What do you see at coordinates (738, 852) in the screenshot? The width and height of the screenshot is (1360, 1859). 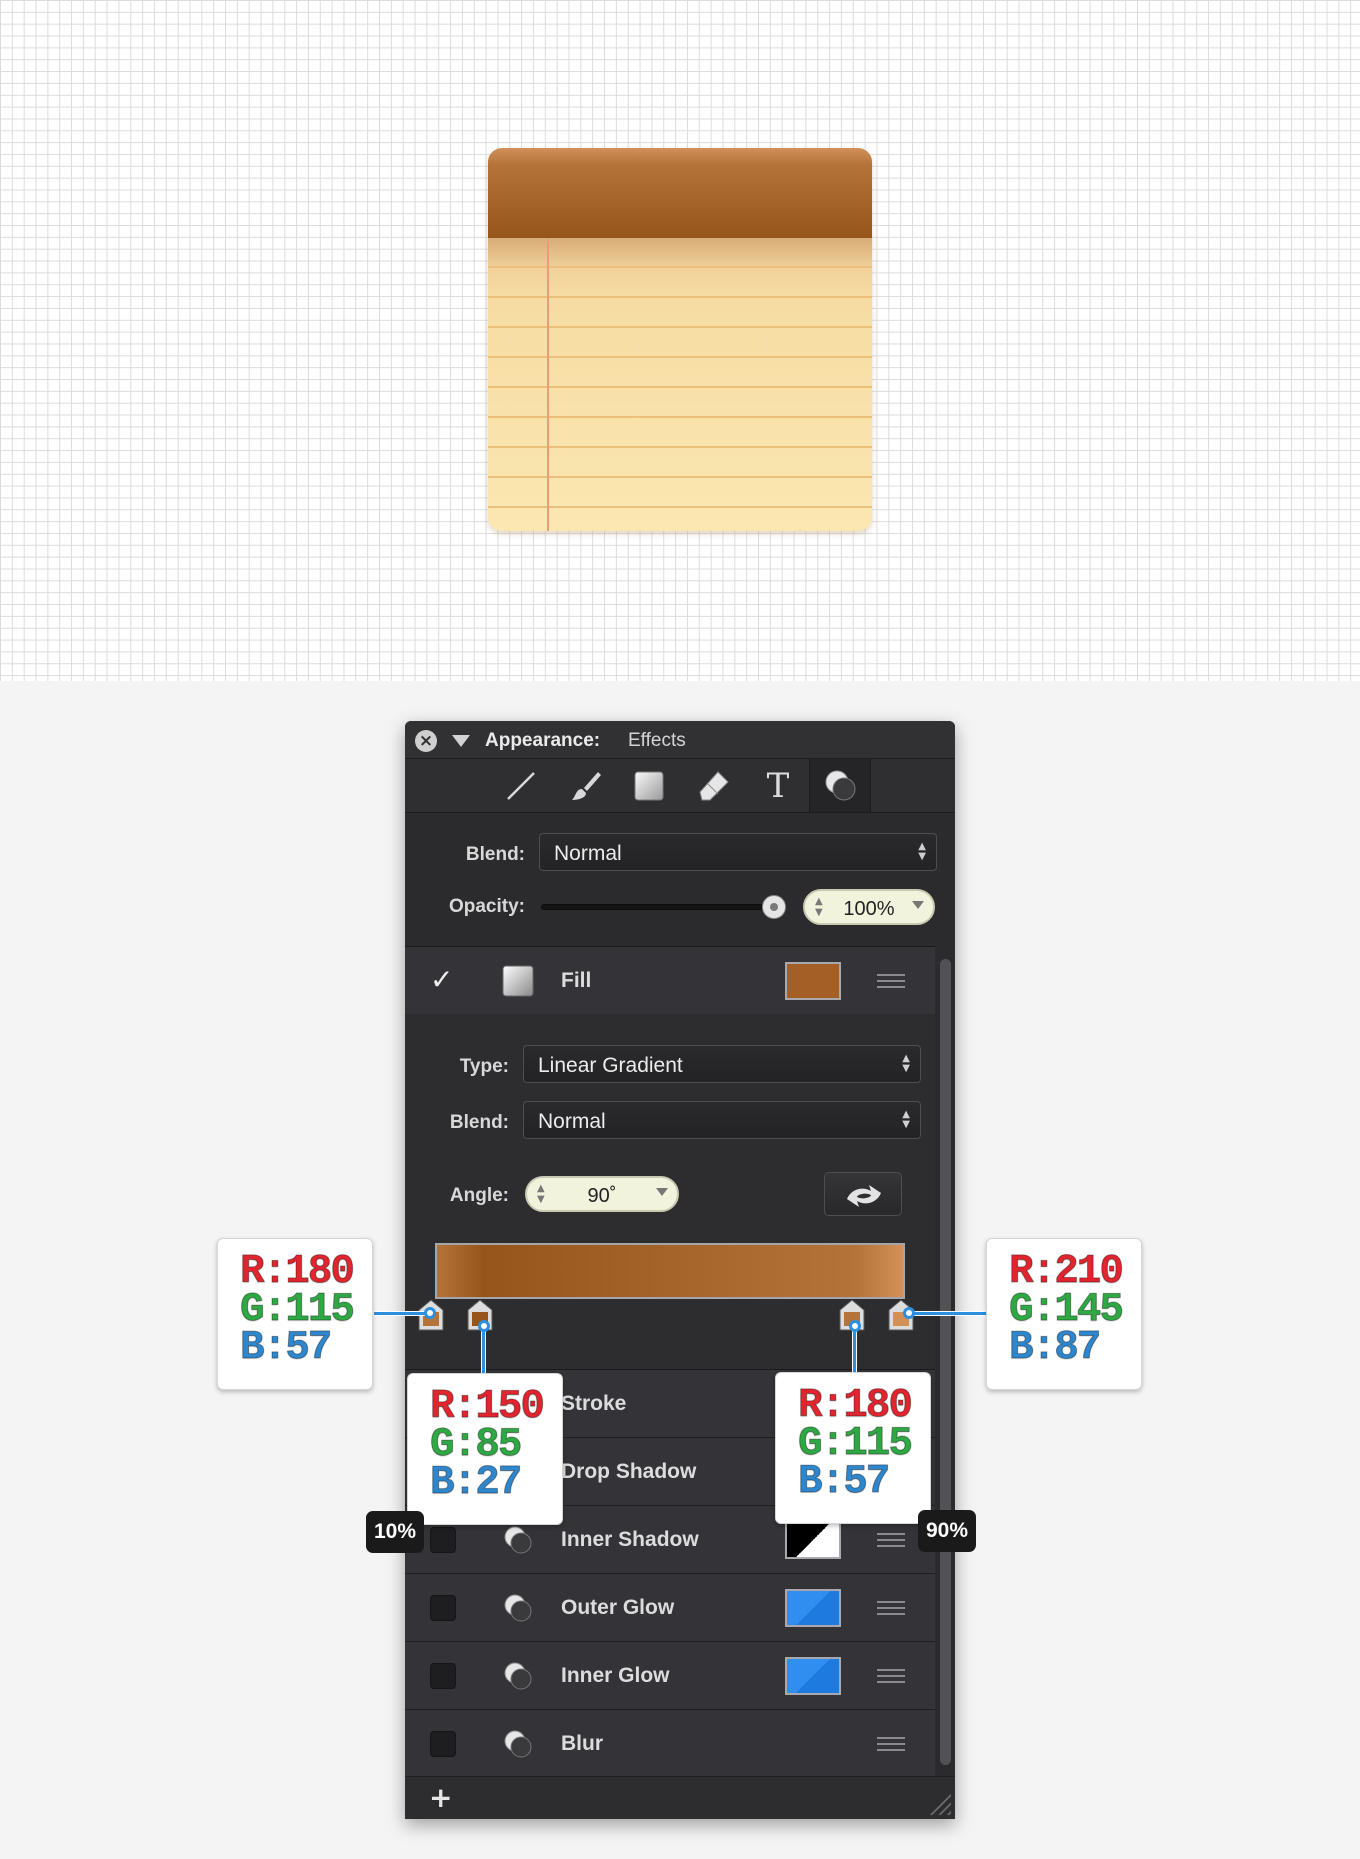 I see `blend-select: Normal ▲ ▼` at bounding box center [738, 852].